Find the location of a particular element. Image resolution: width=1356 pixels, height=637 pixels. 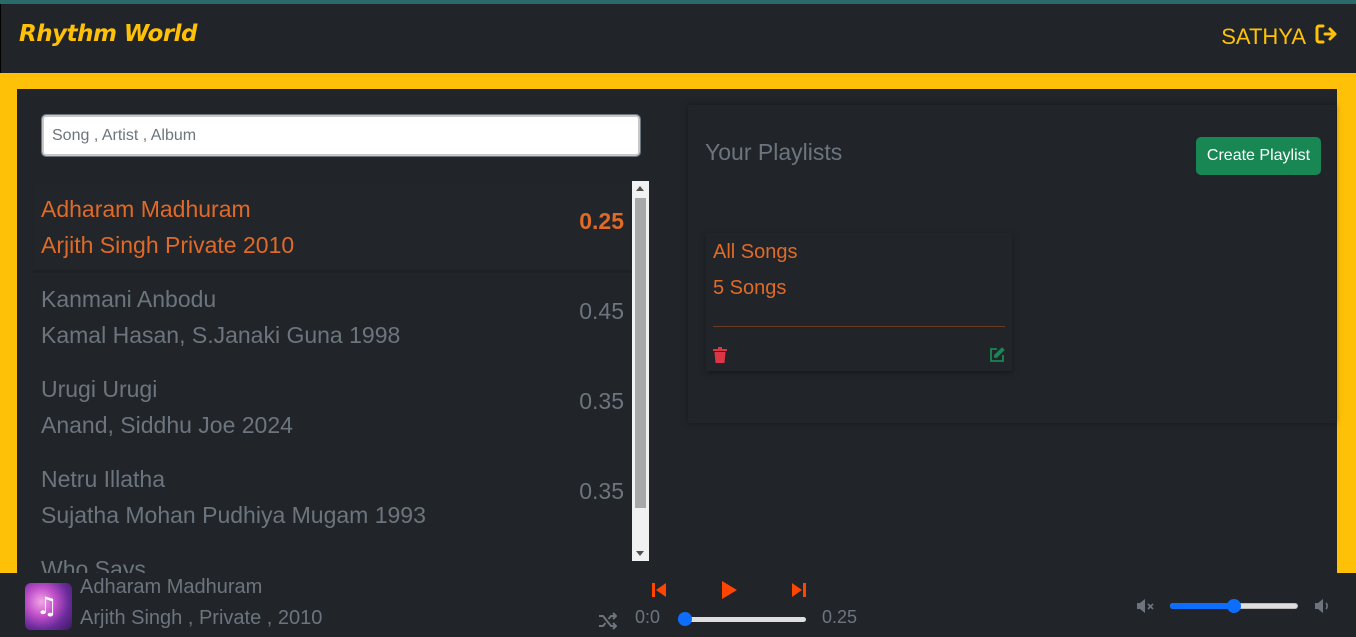

trash-icon is located at coordinates (720, 355).